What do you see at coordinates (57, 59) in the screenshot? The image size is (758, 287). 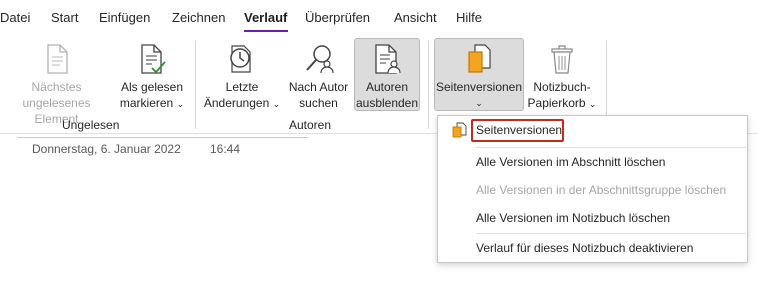 I see `next-unread-page-icon` at bounding box center [57, 59].